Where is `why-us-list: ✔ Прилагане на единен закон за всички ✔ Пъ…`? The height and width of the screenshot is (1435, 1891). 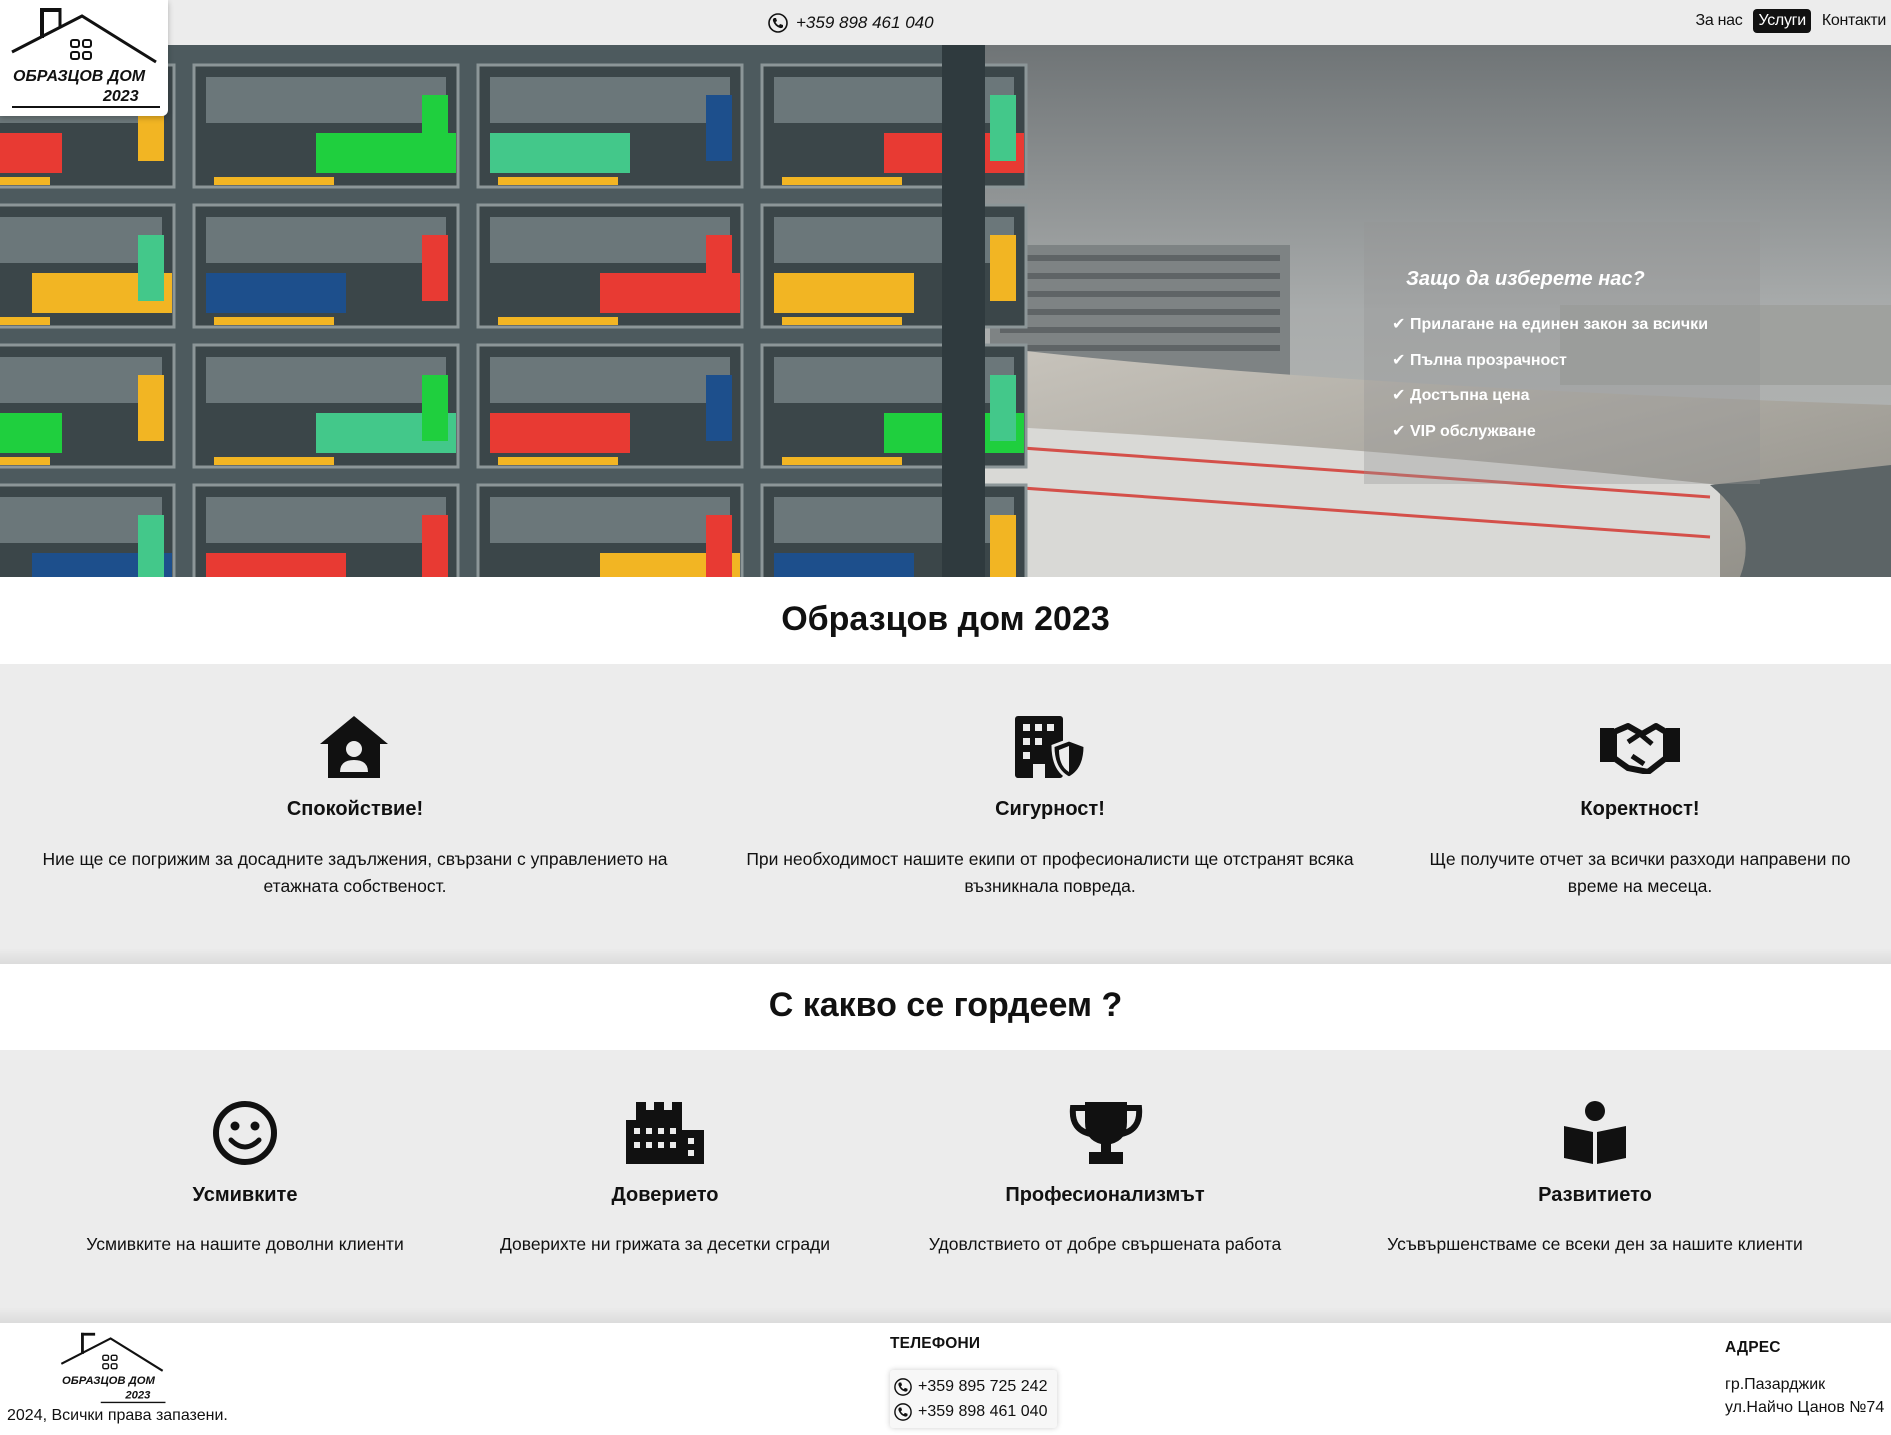
why-us-list: ✔ Прилагане на единен закон за всички ✔ Пъ… is located at coordinates (1550, 385).